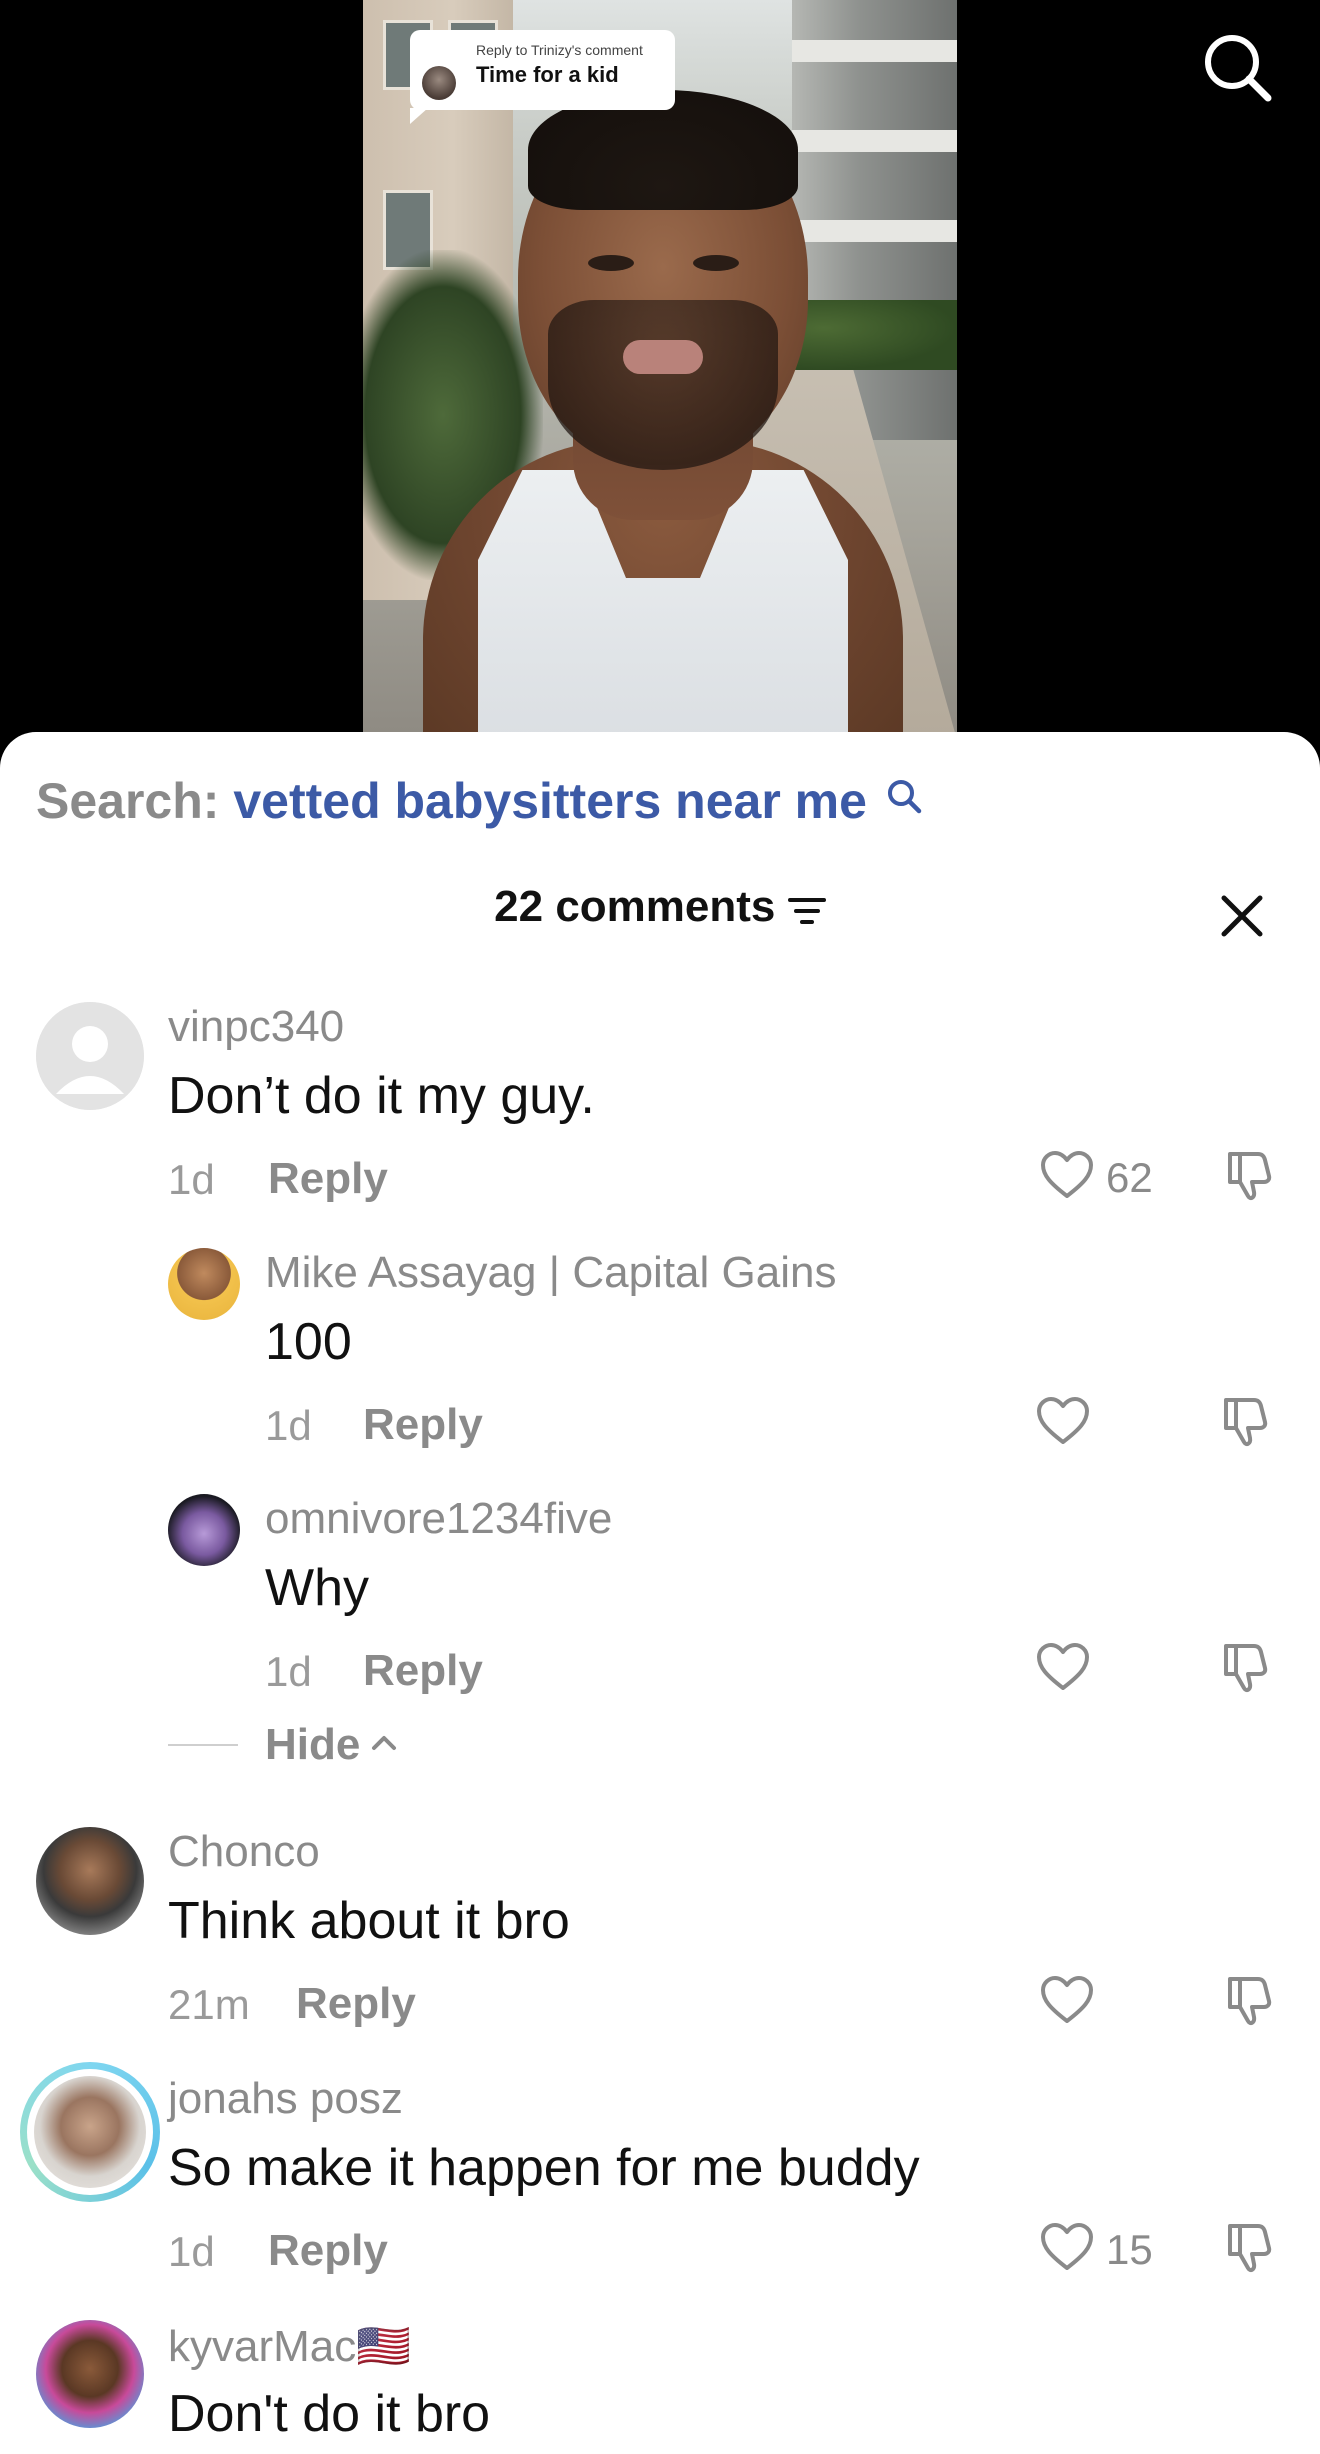 The image size is (1320, 2454). I want to click on comment-text: Don't do it bro, so click(329, 2414).